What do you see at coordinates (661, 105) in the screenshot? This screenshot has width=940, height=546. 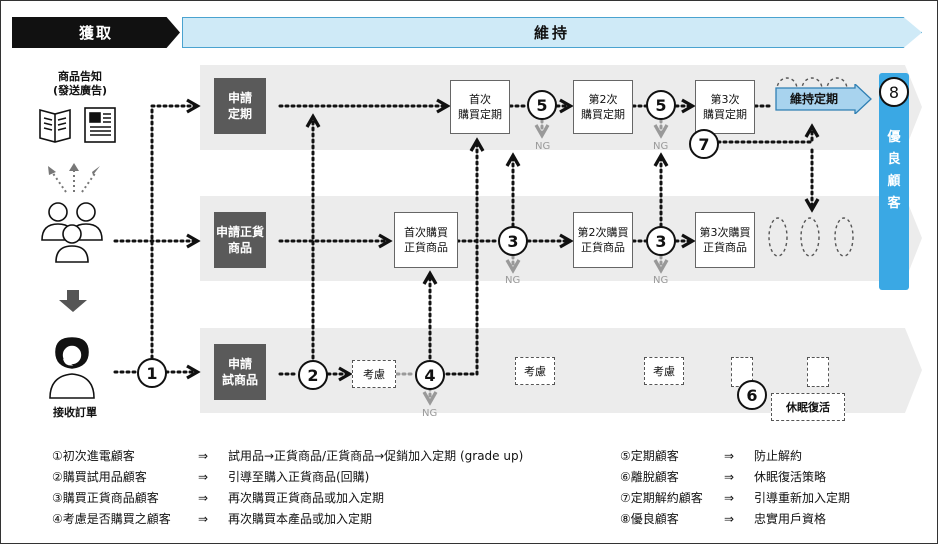 I see `step-circle-5b: 5` at bounding box center [661, 105].